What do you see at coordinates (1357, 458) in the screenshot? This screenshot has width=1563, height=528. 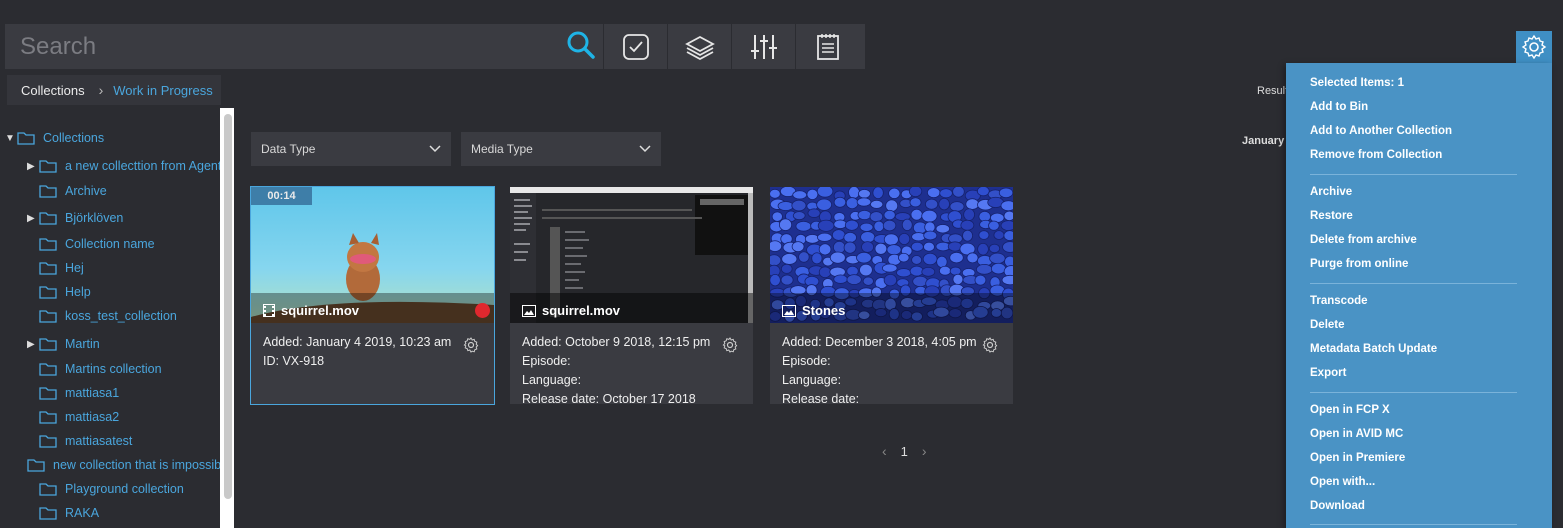 I see `menu-item-open-in-premiere: Open in Premiere` at bounding box center [1357, 458].